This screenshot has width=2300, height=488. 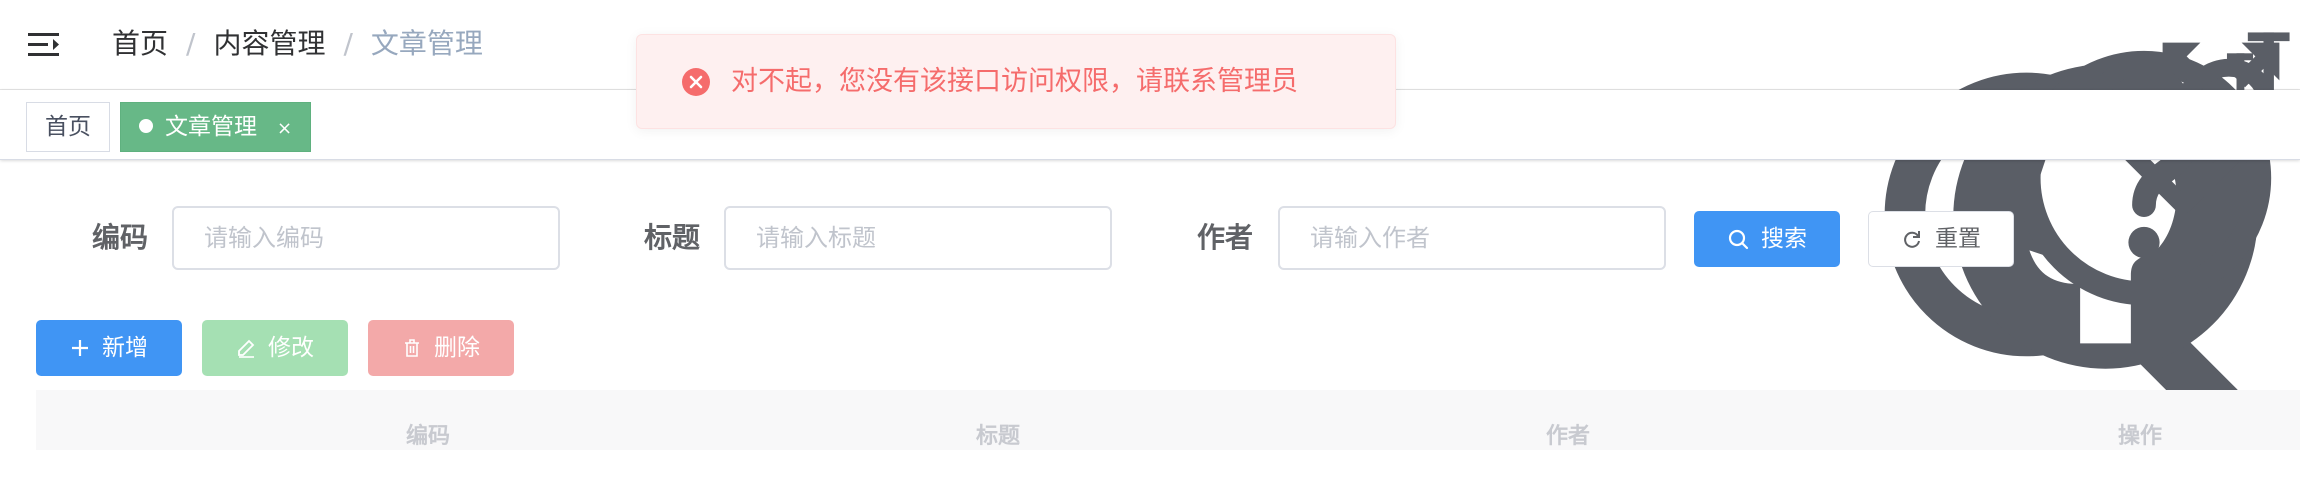 I want to click on title-label: 标题, so click(x=672, y=237).